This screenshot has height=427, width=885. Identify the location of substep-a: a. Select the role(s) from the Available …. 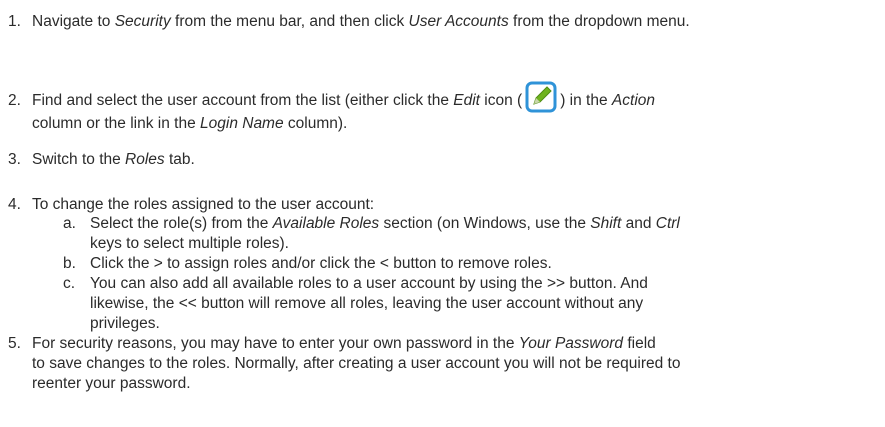
(371, 233).